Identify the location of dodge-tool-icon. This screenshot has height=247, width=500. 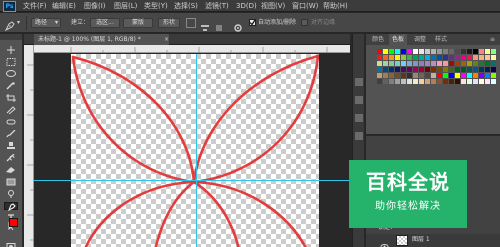
(11, 194).